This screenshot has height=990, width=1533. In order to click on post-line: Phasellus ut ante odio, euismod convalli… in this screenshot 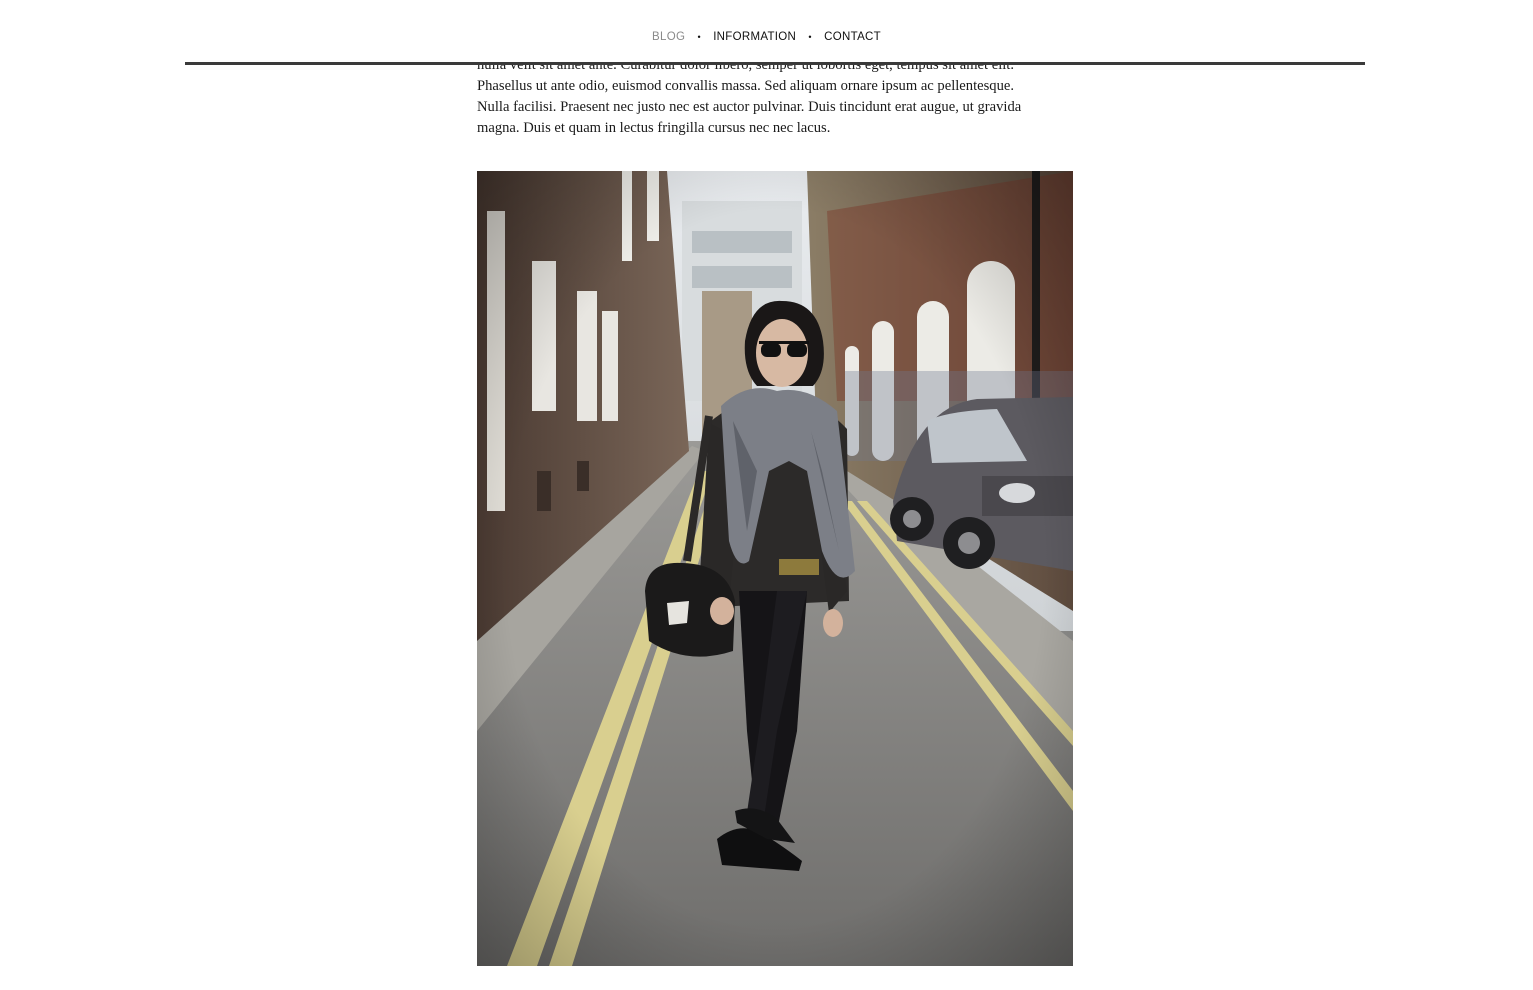, I will do `click(746, 86)`.